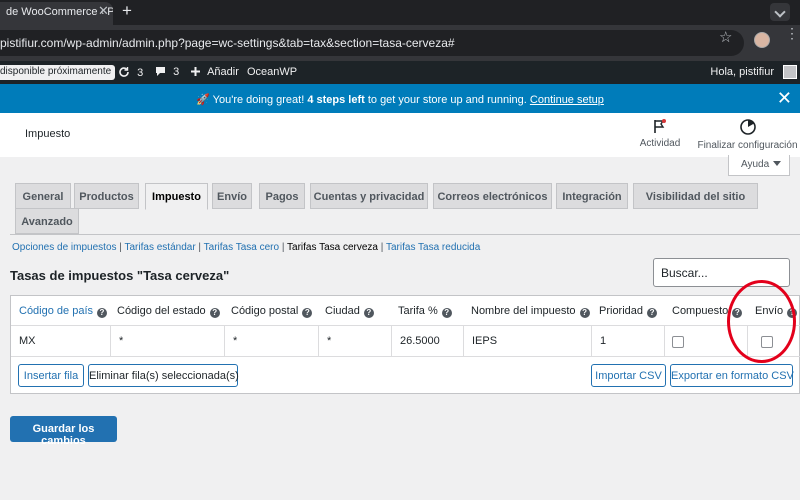 This screenshot has width=800, height=500. Describe the element at coordinates (130, 72) in the screenshot. I see `updates-item: 3` at that location.